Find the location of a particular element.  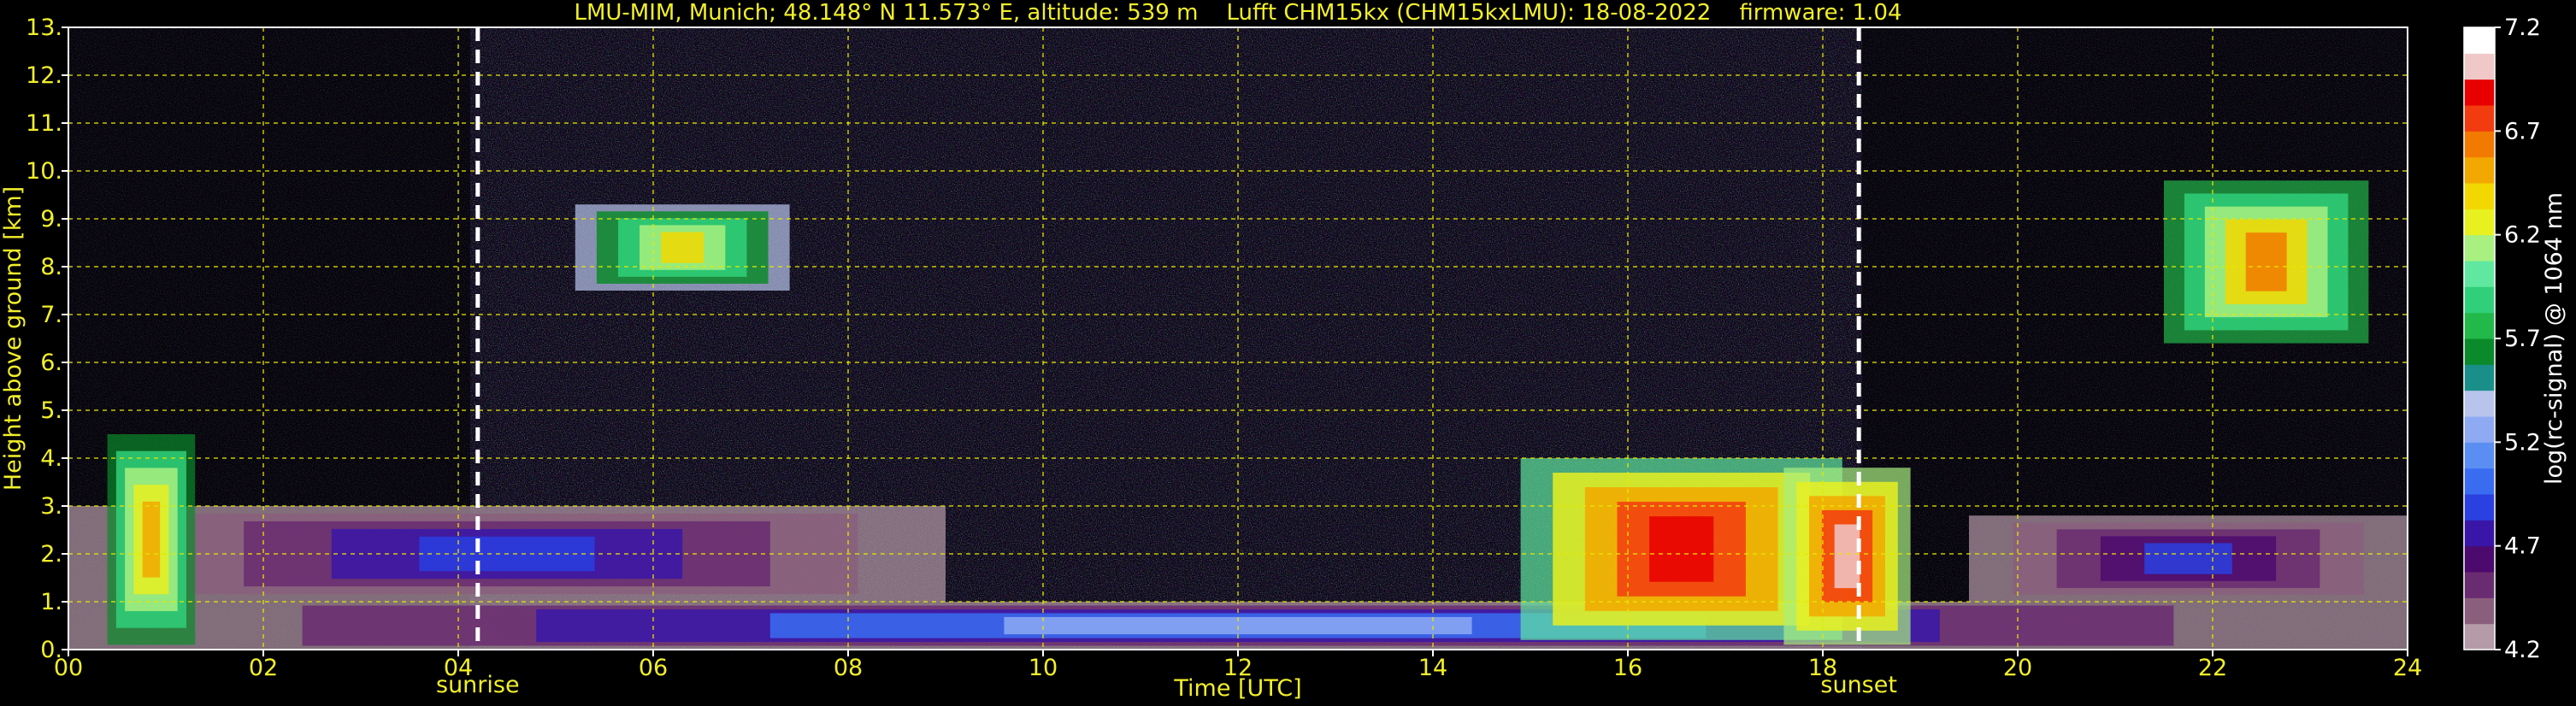

x-axis-label: Time [UTC] is located at coordinates (1237, 688).